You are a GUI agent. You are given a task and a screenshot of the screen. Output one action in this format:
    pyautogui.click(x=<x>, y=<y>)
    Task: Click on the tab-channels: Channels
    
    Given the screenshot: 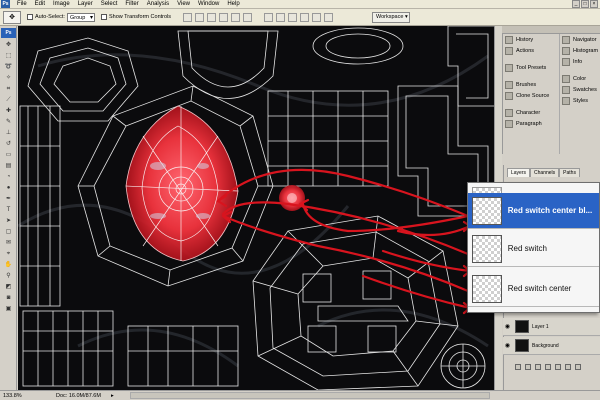 What is the action you would take?
    pyautogui.click(x=545, y=172)
    